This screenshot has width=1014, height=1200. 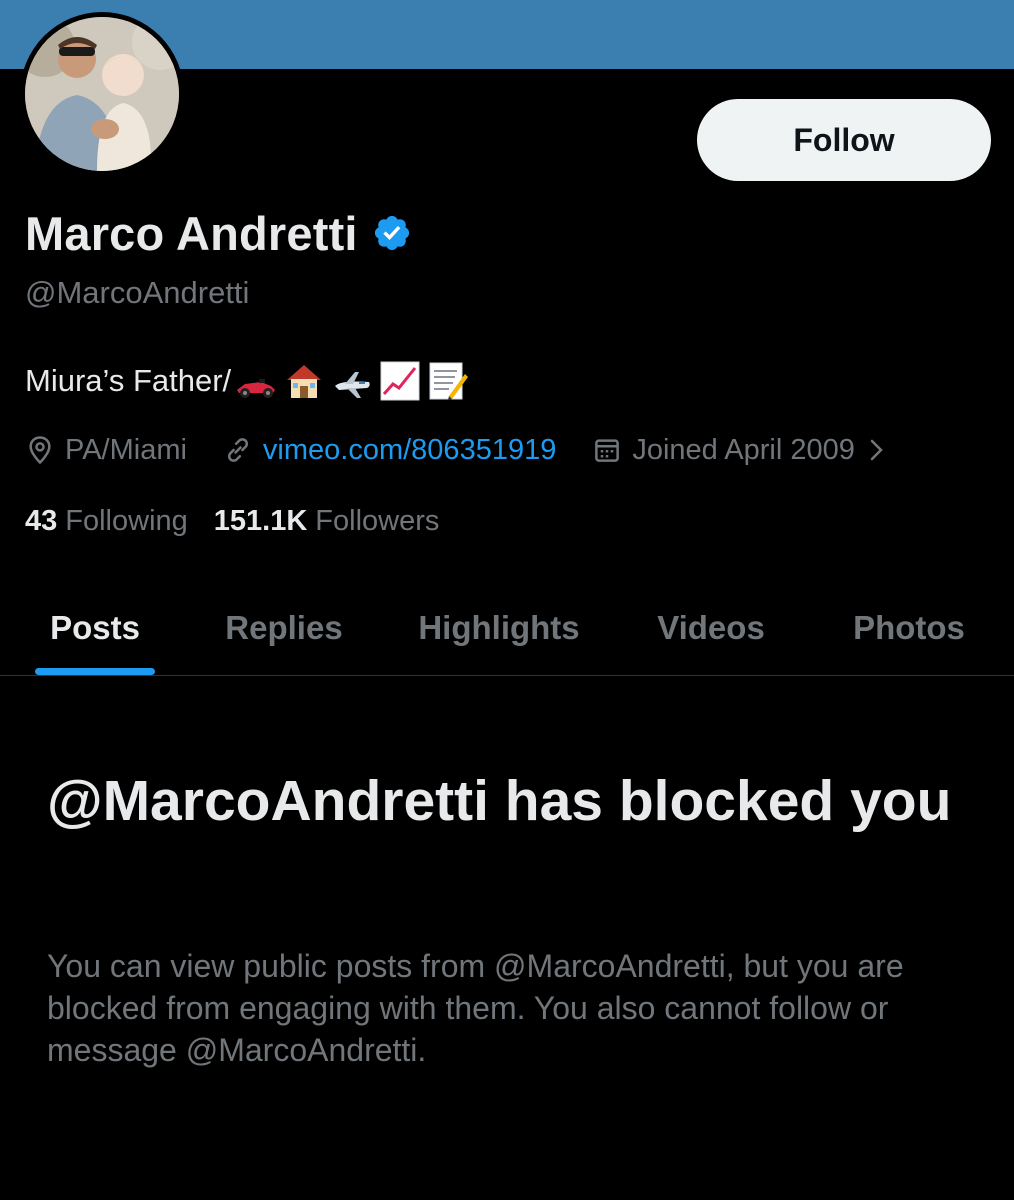 I want to click on avatar, so click(x=102, y=94).